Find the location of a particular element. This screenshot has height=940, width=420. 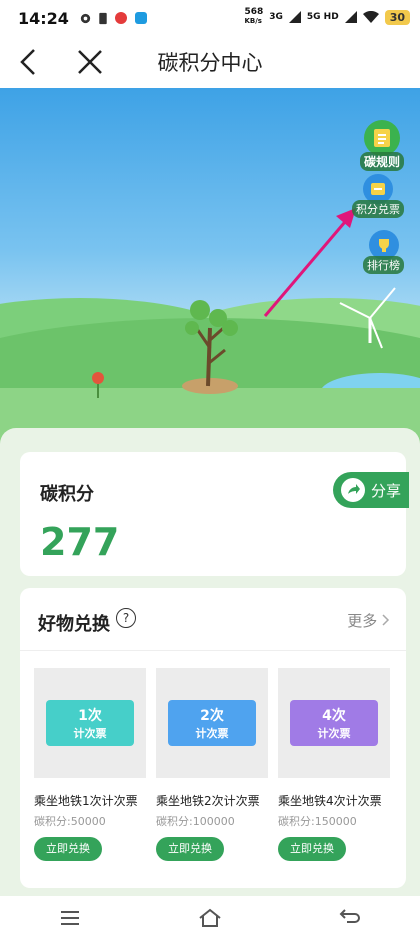

goods-name: 乘坐地铁1次计次票 is located at coordinates (86, 801).